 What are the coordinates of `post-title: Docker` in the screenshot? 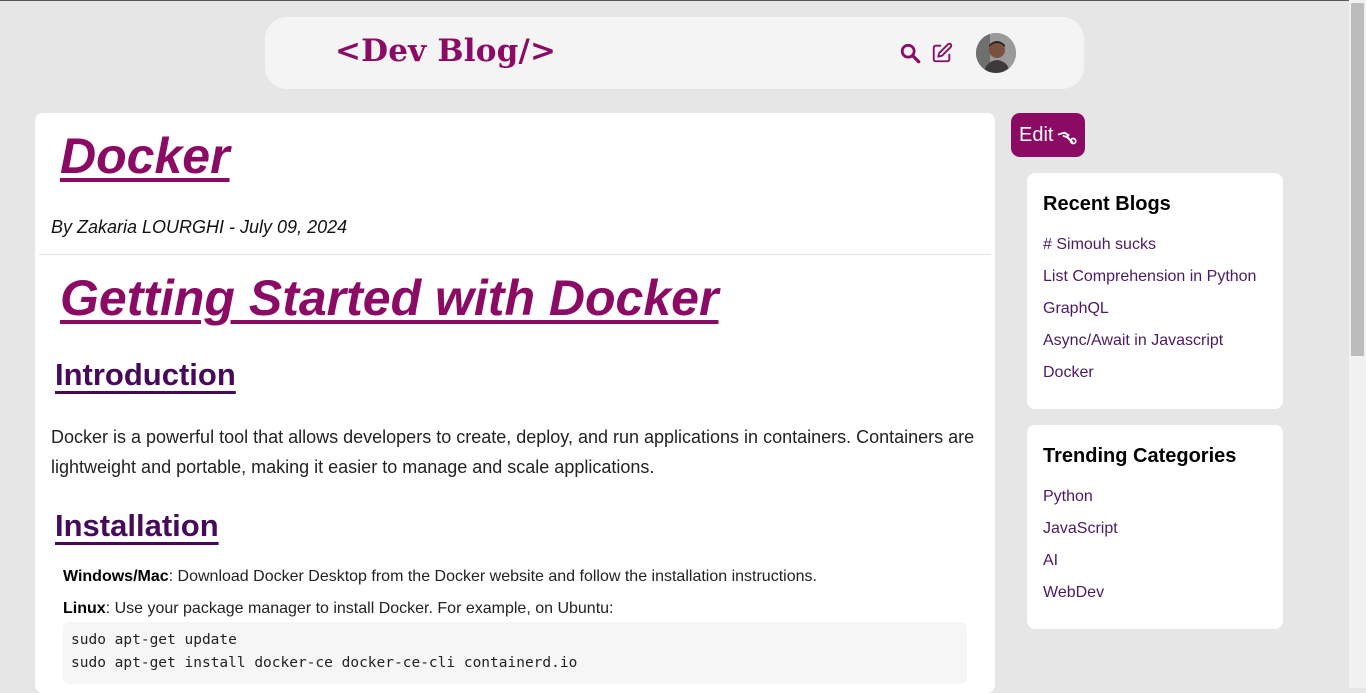 It's located at (145, 156).